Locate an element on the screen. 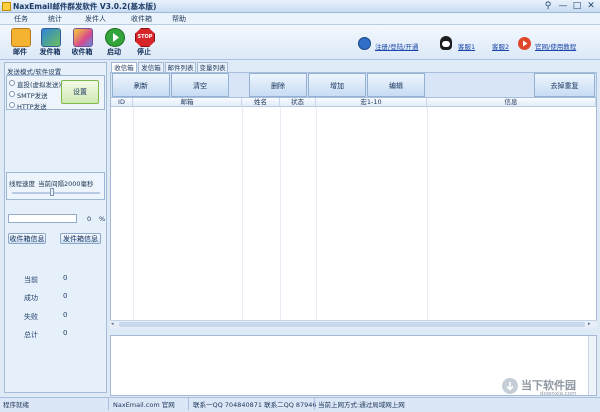  scroll-thumb is located at coordinates (352, 324).